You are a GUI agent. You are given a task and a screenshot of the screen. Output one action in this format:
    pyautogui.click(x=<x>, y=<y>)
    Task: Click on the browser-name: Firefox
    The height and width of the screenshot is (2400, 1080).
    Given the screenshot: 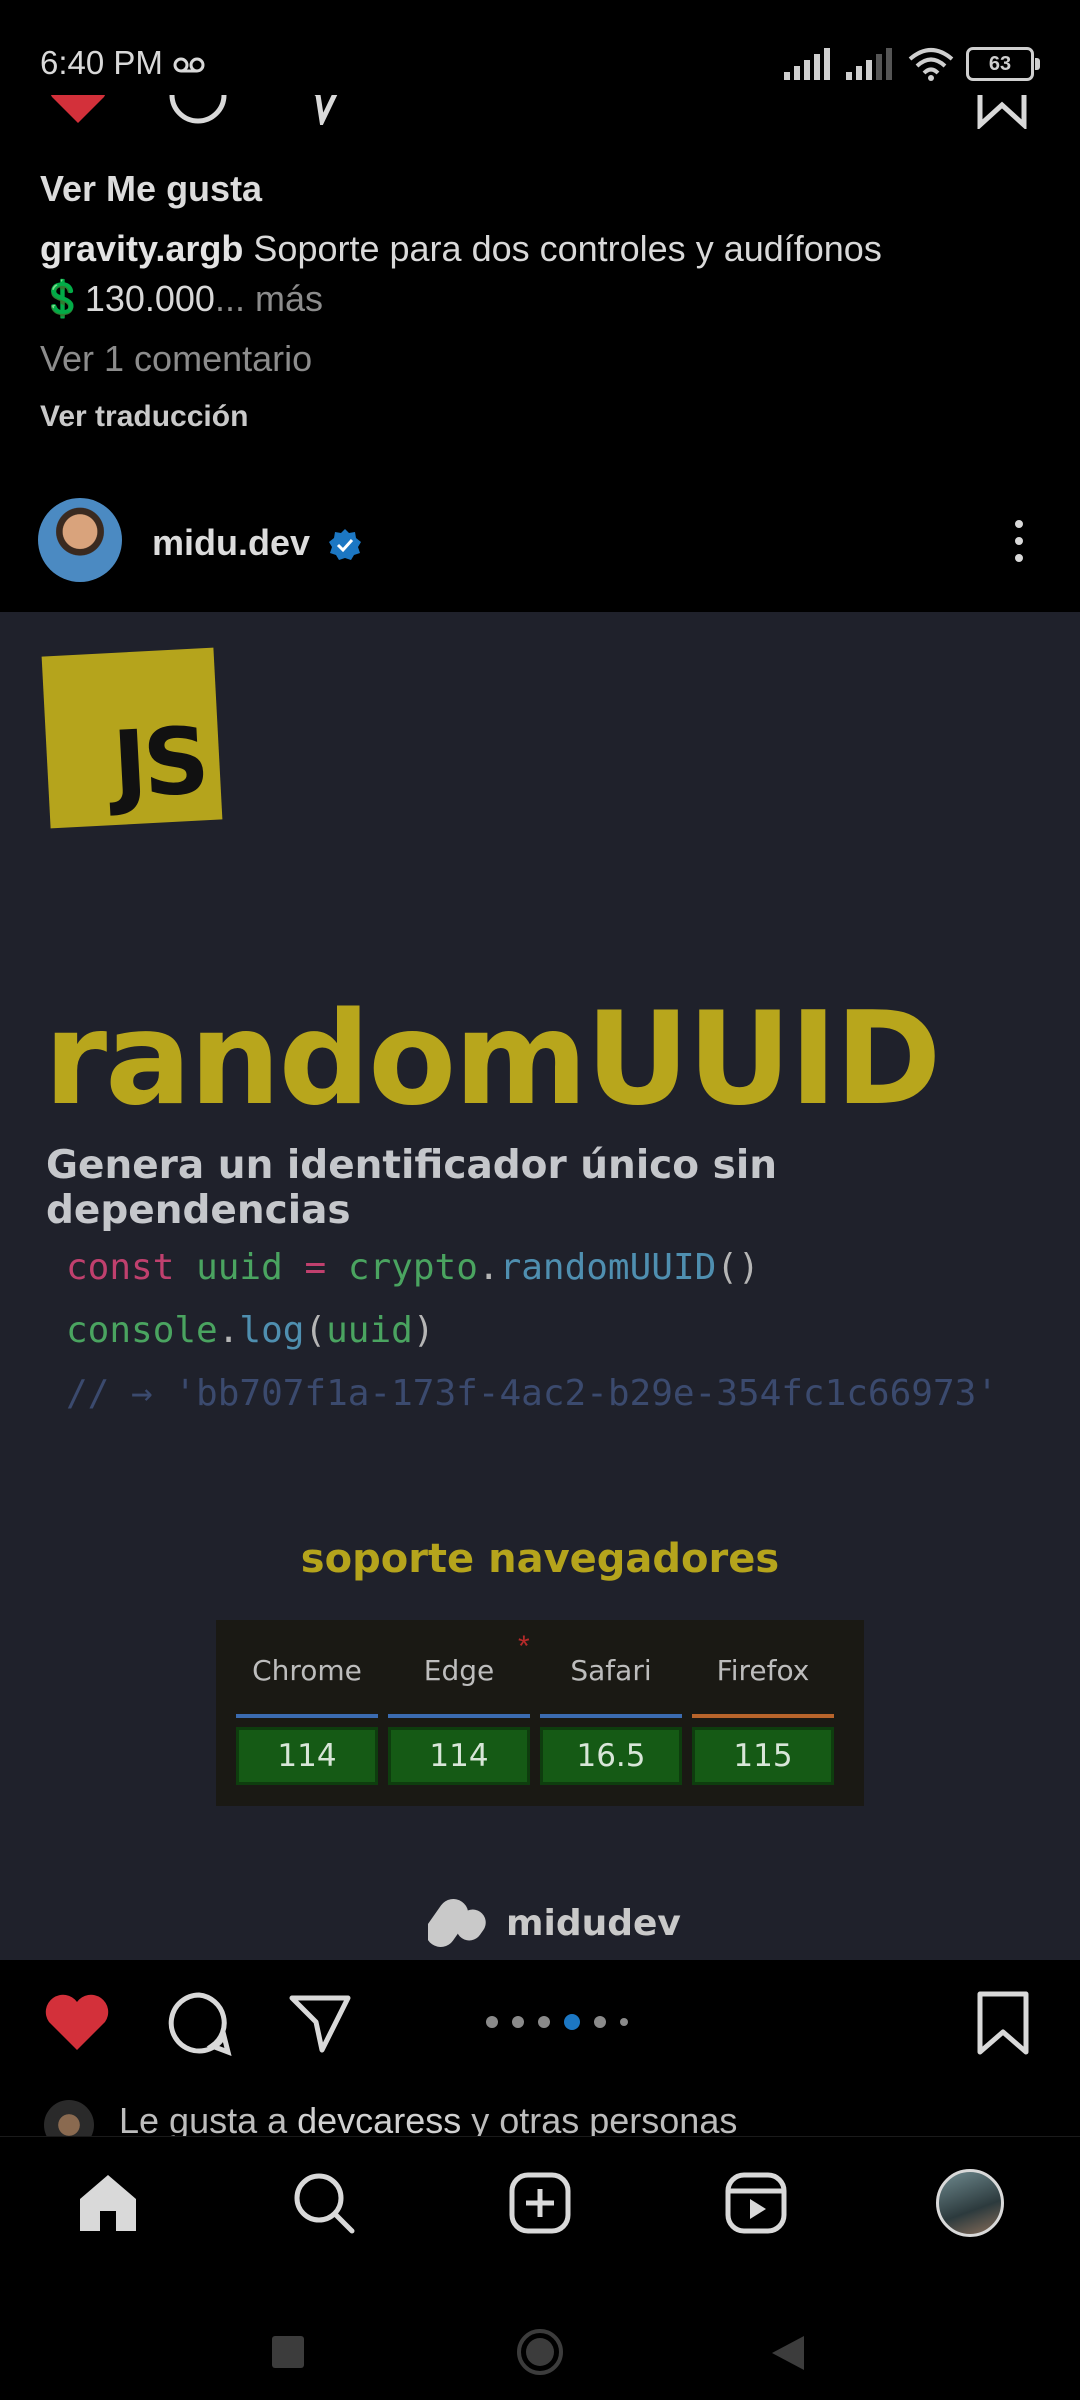 What is the action you would take?
    pyautogui.click(x=763, y=1670)
    